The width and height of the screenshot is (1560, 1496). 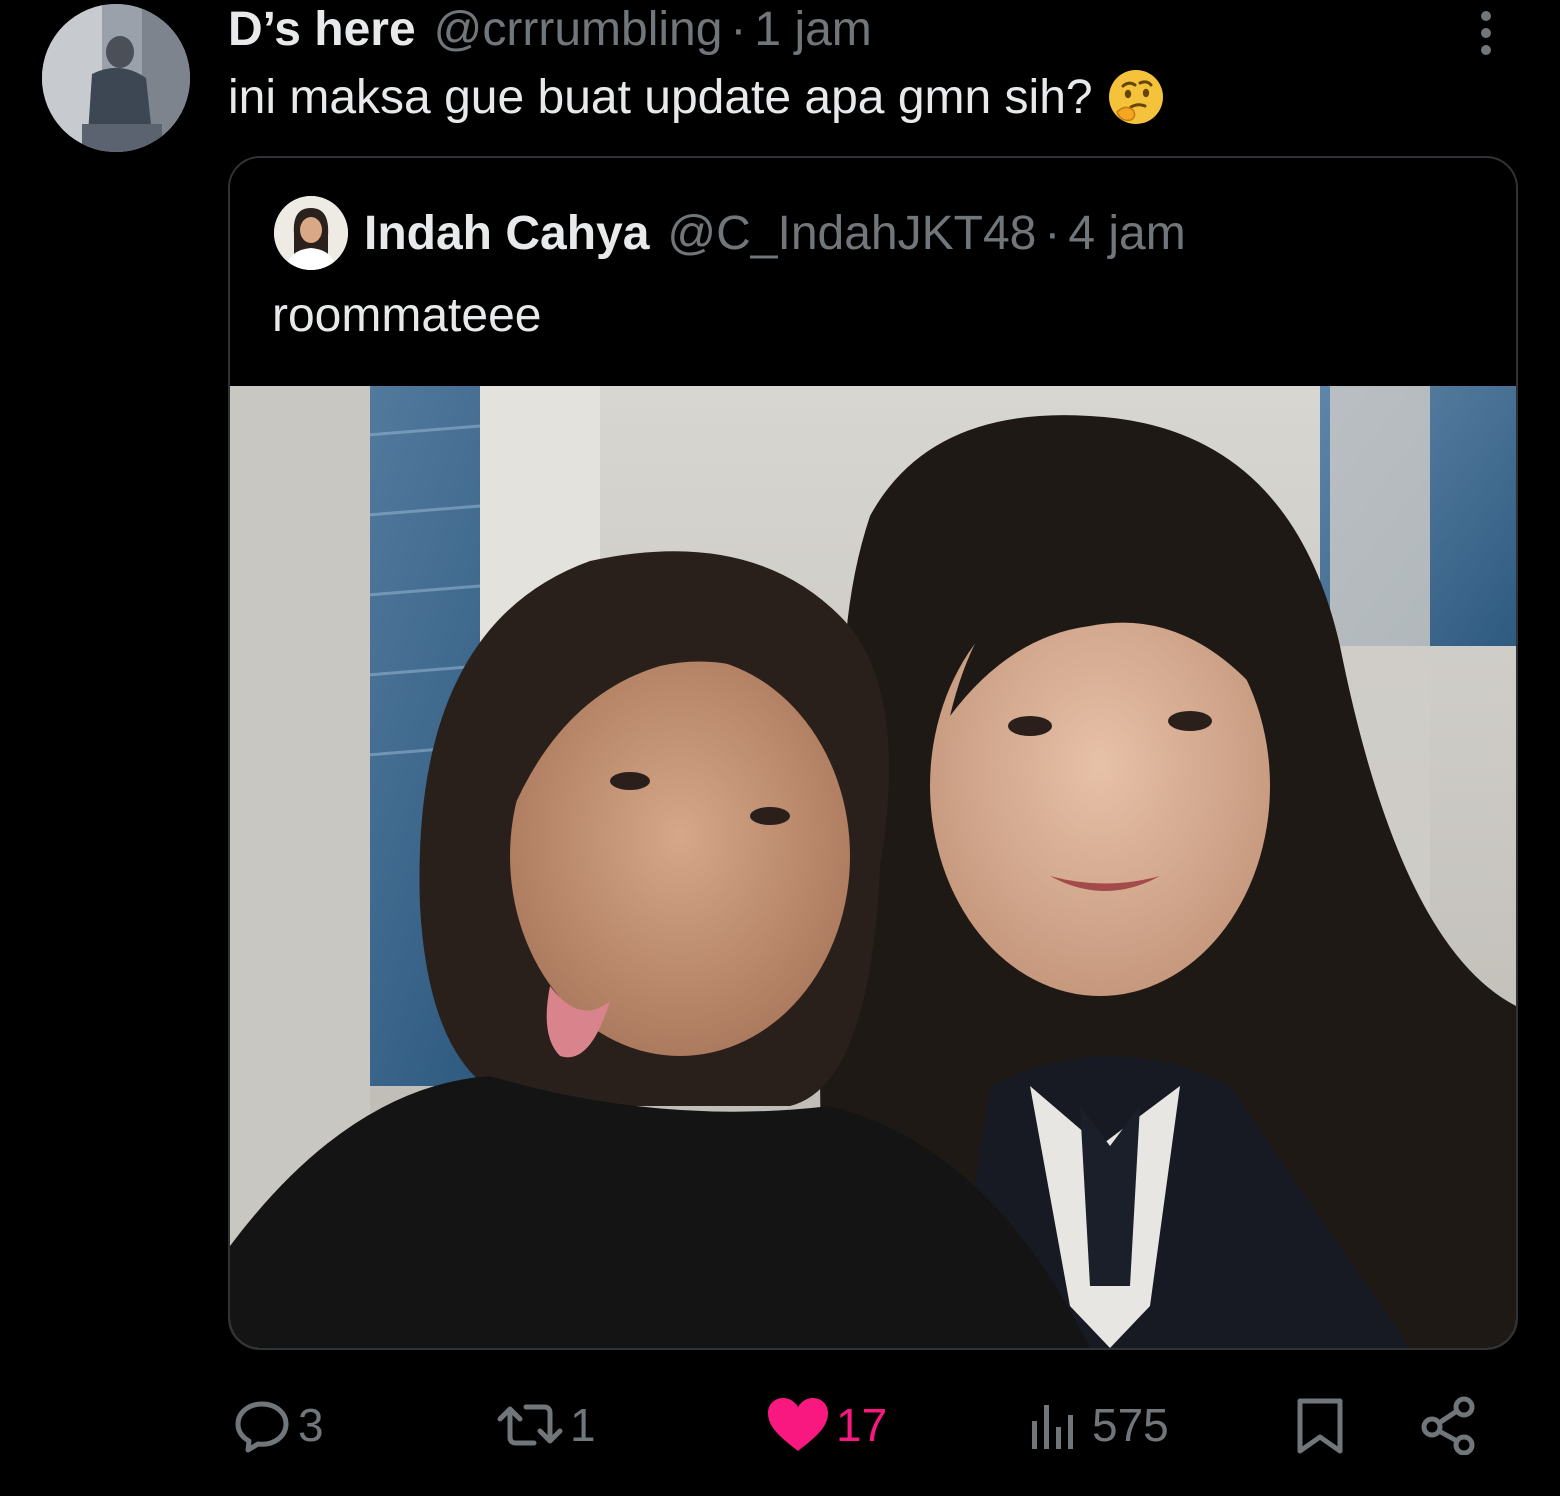 I want to click on share-button, so click(x=1448, y=1425).